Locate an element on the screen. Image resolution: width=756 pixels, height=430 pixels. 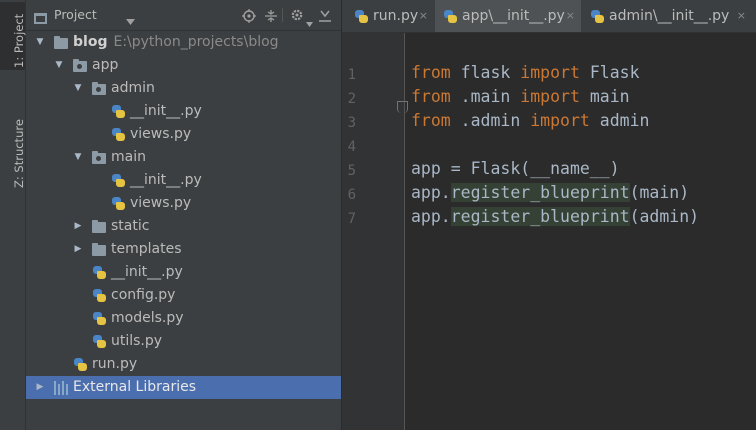
tree-item: ▼ main is located at coordinates (183, 157).